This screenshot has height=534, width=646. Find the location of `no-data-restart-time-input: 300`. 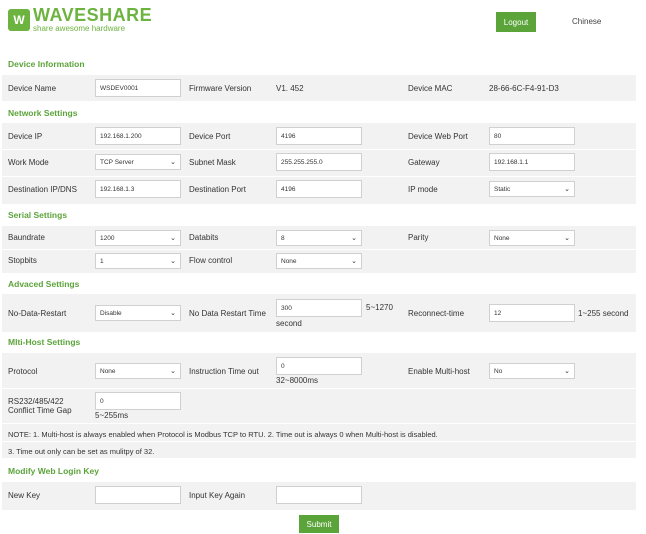

no-data-restart-time-input: 300 is located at coordinates (319, 308).